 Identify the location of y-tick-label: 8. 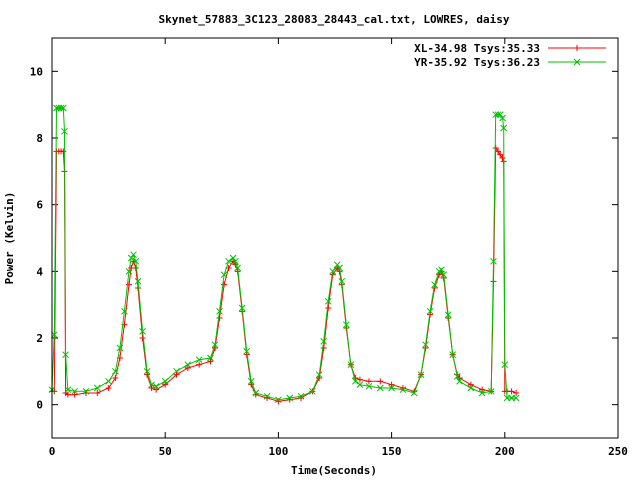
(39, 138).